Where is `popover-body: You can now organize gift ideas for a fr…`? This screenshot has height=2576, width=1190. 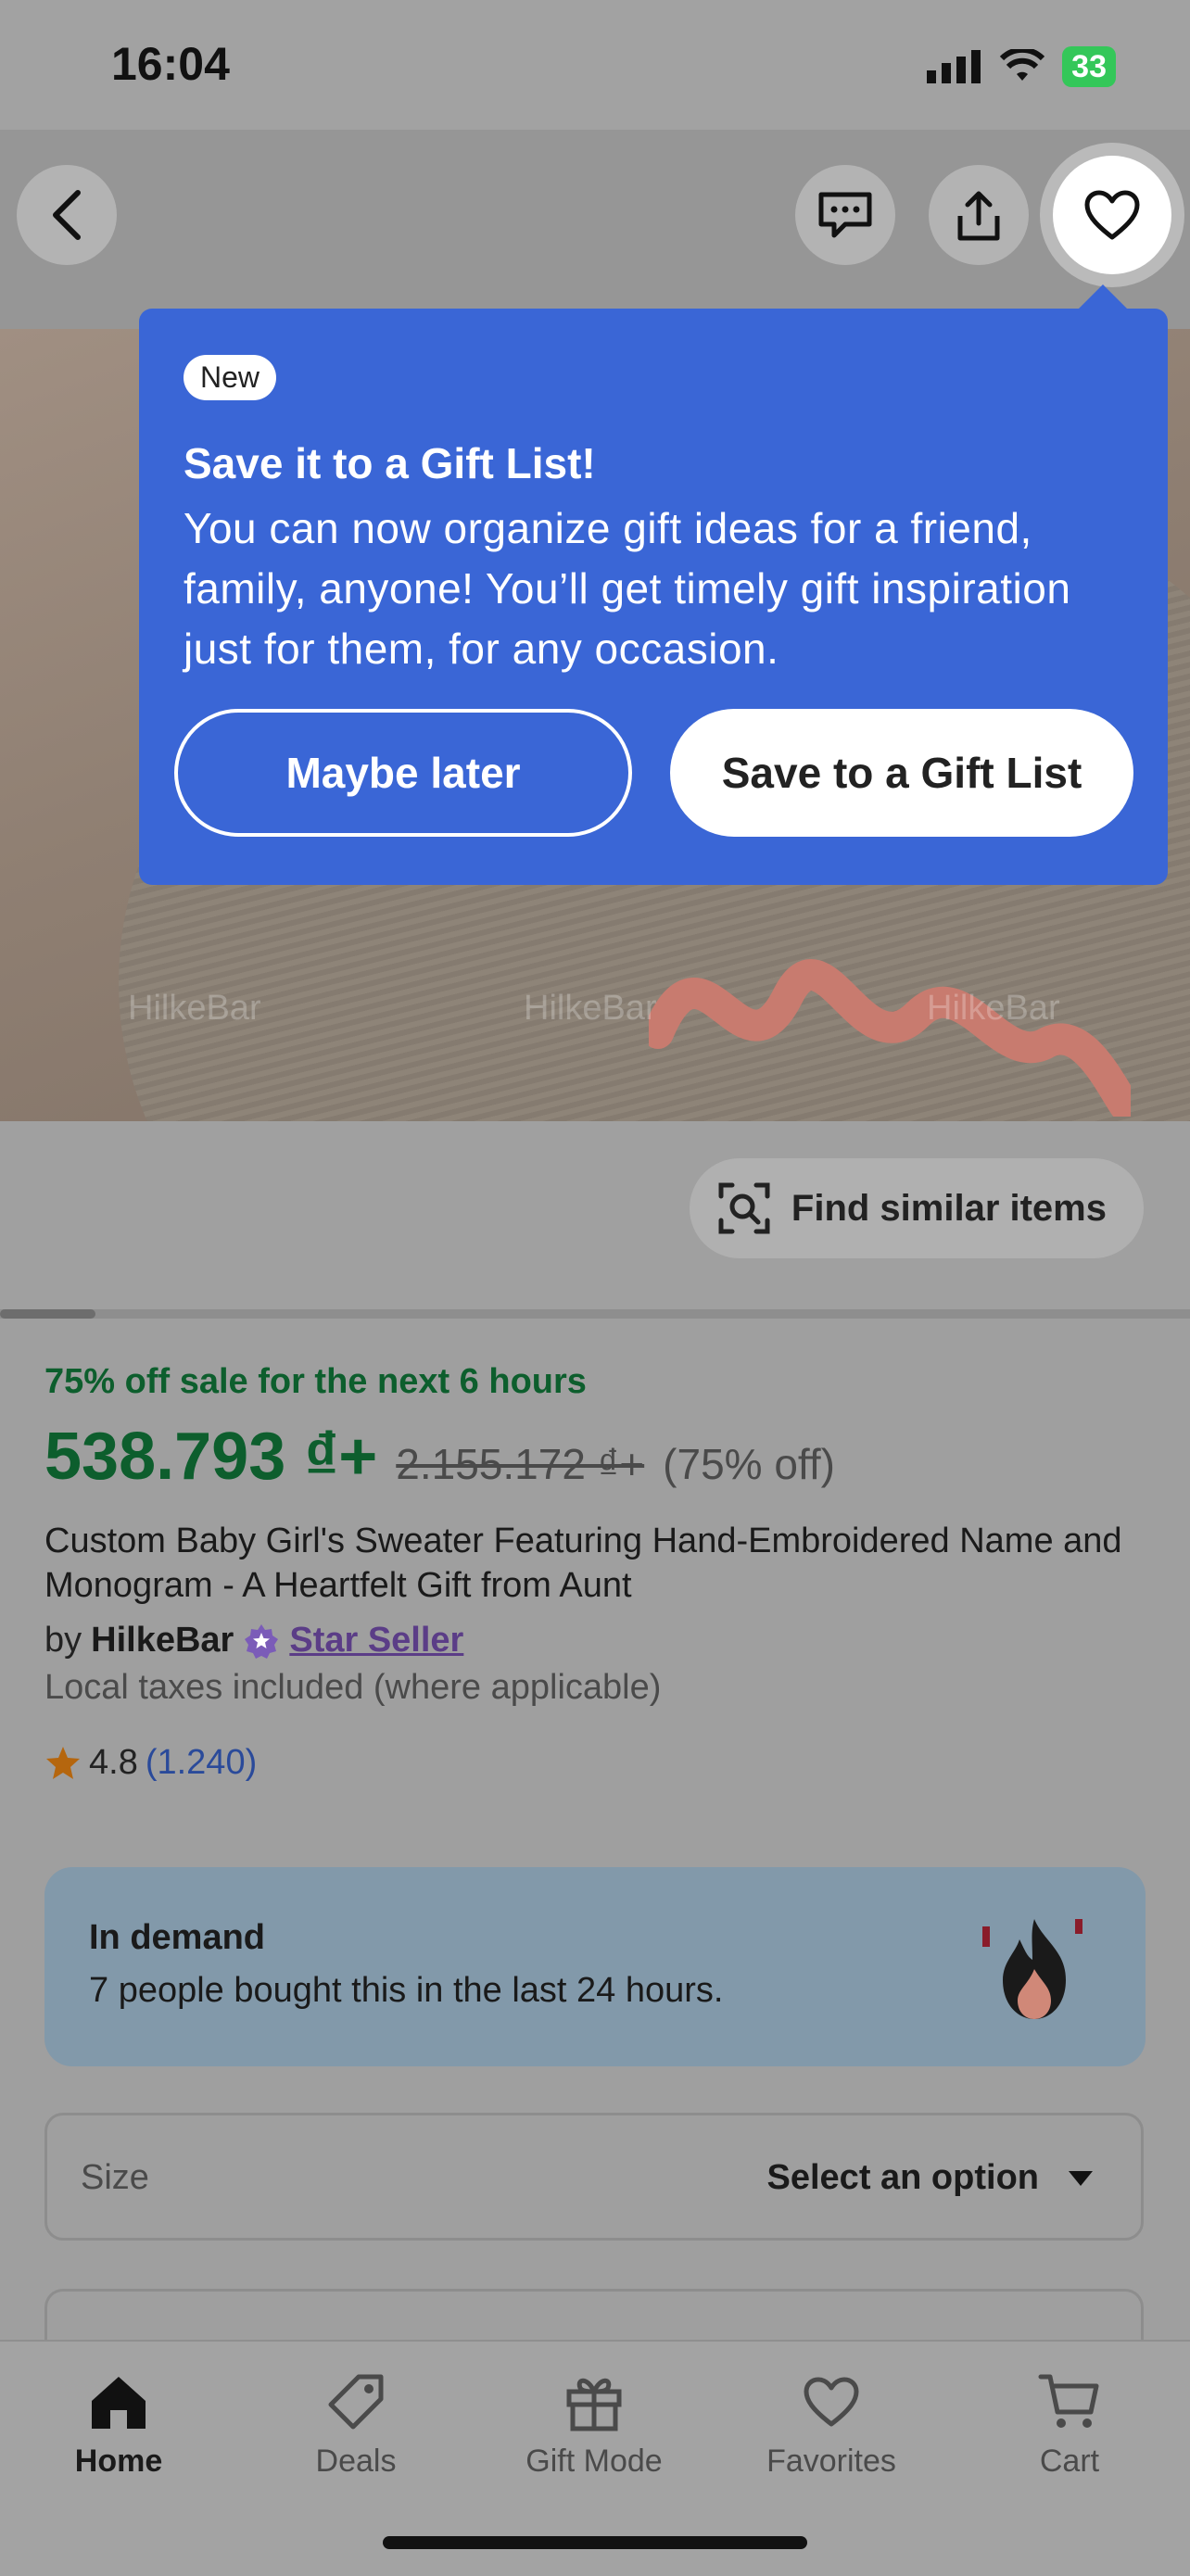 popover-body: You can now organize gift ideas for a fr… is located at coordinates (627, 589).